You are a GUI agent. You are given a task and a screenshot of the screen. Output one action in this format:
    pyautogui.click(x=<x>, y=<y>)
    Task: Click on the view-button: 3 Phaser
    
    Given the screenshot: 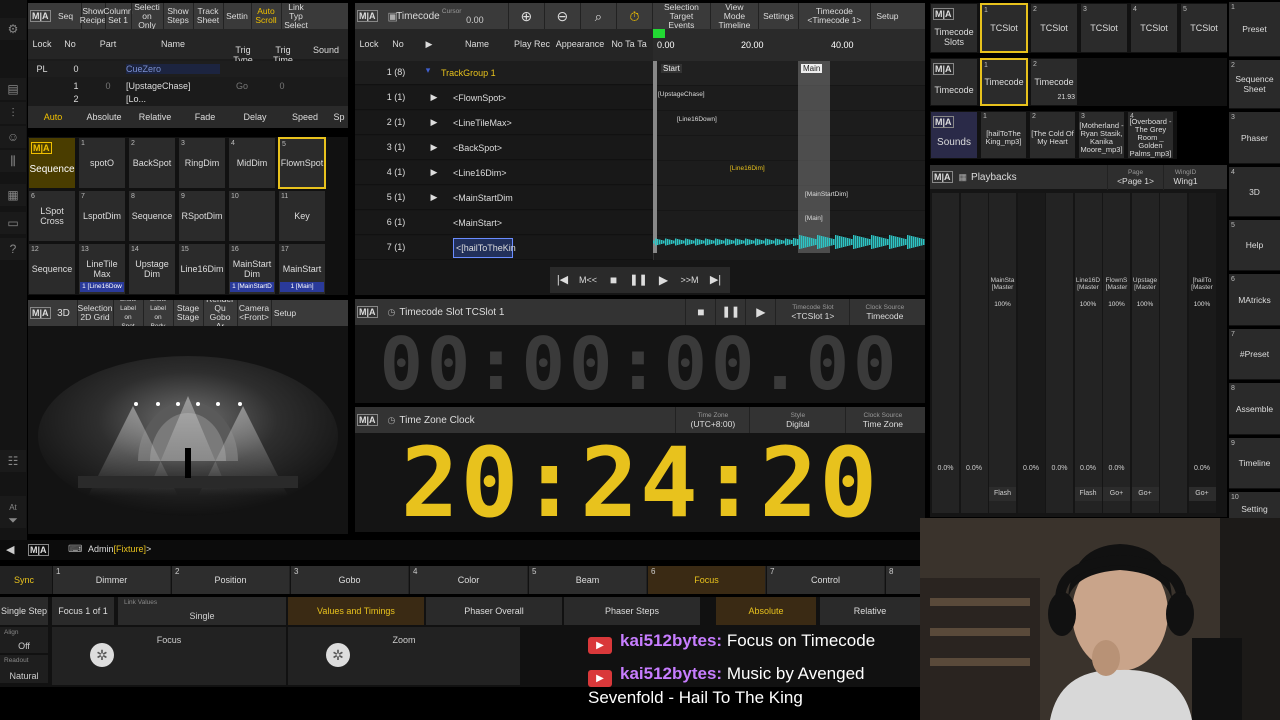 What is the action you would take?
    pyautogui.click(x=1254, y=138)
    